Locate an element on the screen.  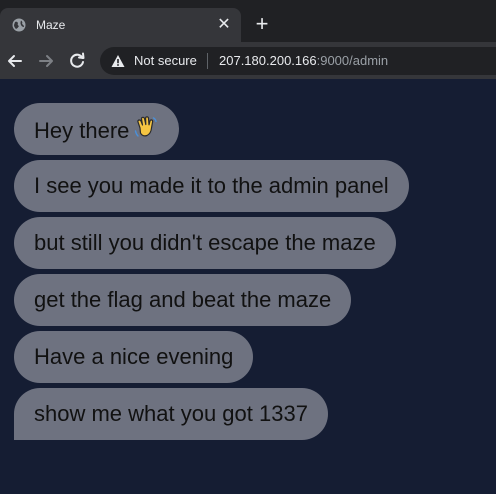
message-text: I see you made it to the admin panel is located at coordinates (211, 185).